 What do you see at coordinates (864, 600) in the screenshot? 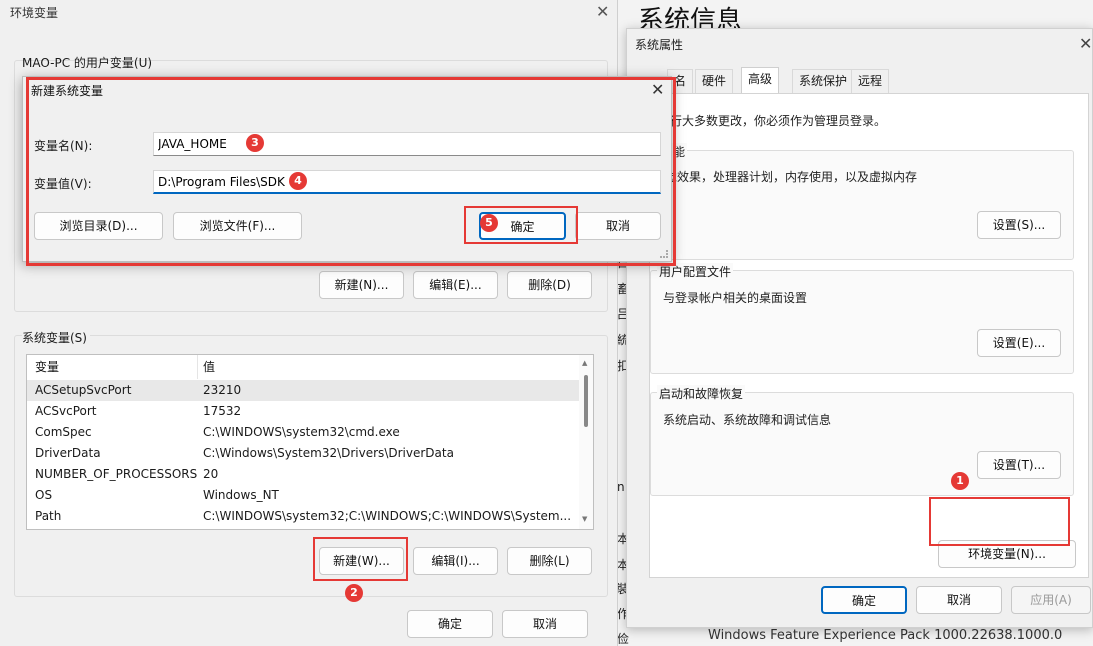
I see `sysprops-ok-button: 确定` at bounding box center [864, 600].